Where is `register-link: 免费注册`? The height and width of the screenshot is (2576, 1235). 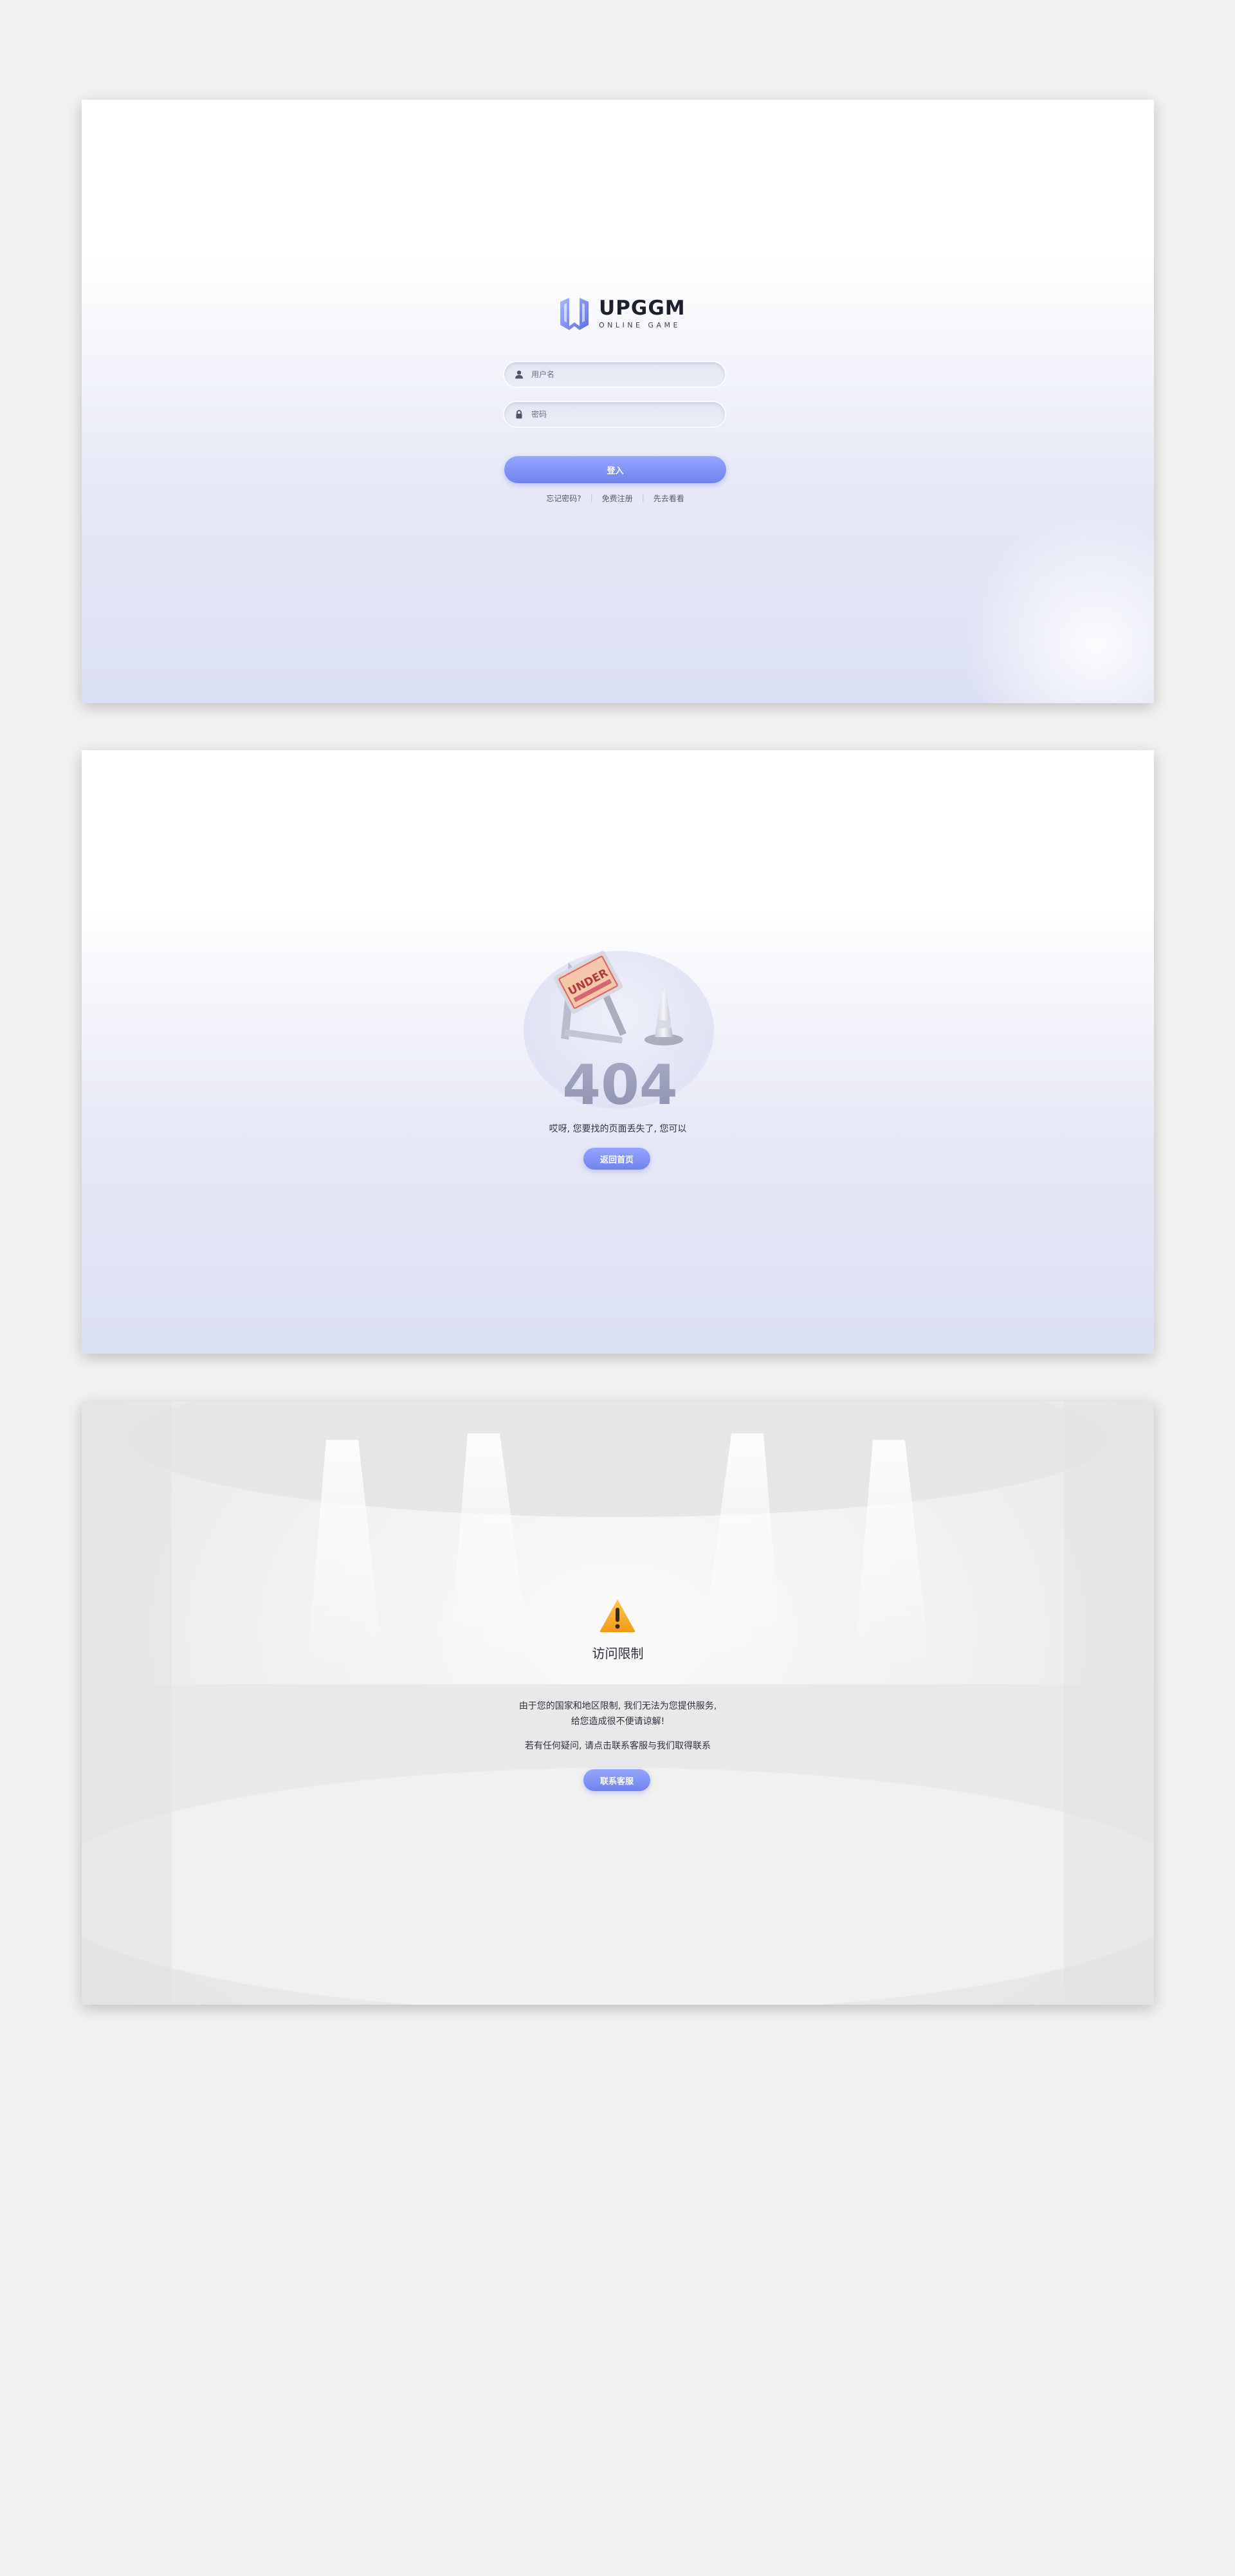
register-link: 免费注册 is located at coordinates (617, 498).